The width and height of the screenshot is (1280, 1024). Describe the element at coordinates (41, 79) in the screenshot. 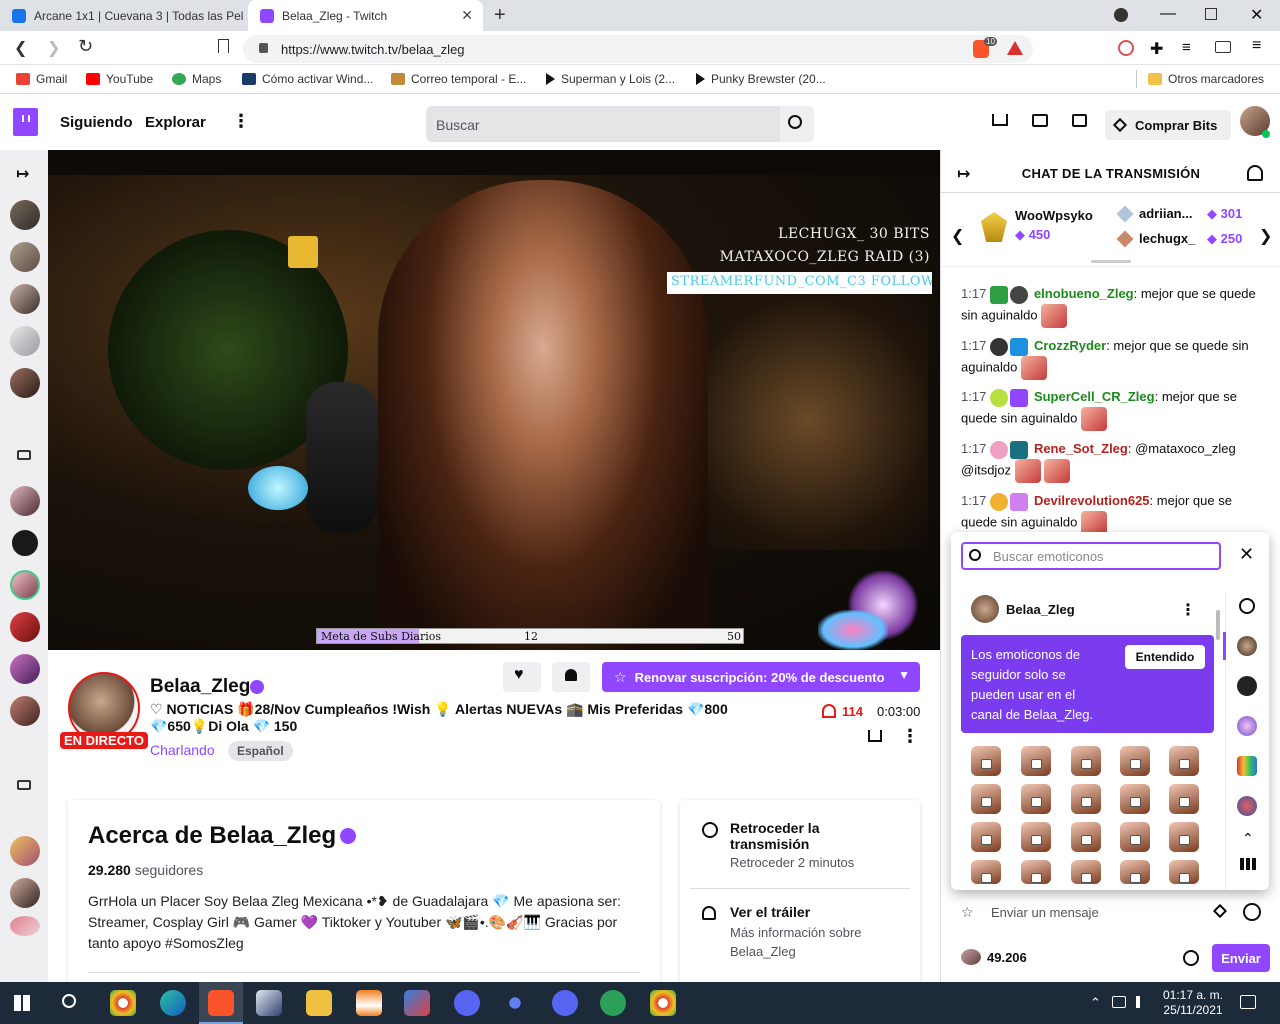

I see `bookmark-gmail: Gmail` at that location.